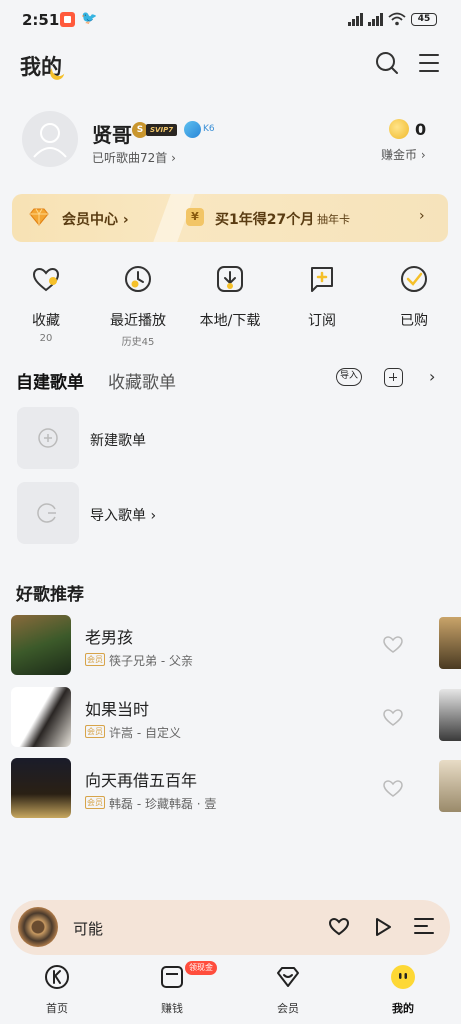 This screenshot has height=1024, width=461. What do you see at coordinates (195, 217) in the screenshot?
I see `yuan-icon: ¥` at bounding box center [195, 217].